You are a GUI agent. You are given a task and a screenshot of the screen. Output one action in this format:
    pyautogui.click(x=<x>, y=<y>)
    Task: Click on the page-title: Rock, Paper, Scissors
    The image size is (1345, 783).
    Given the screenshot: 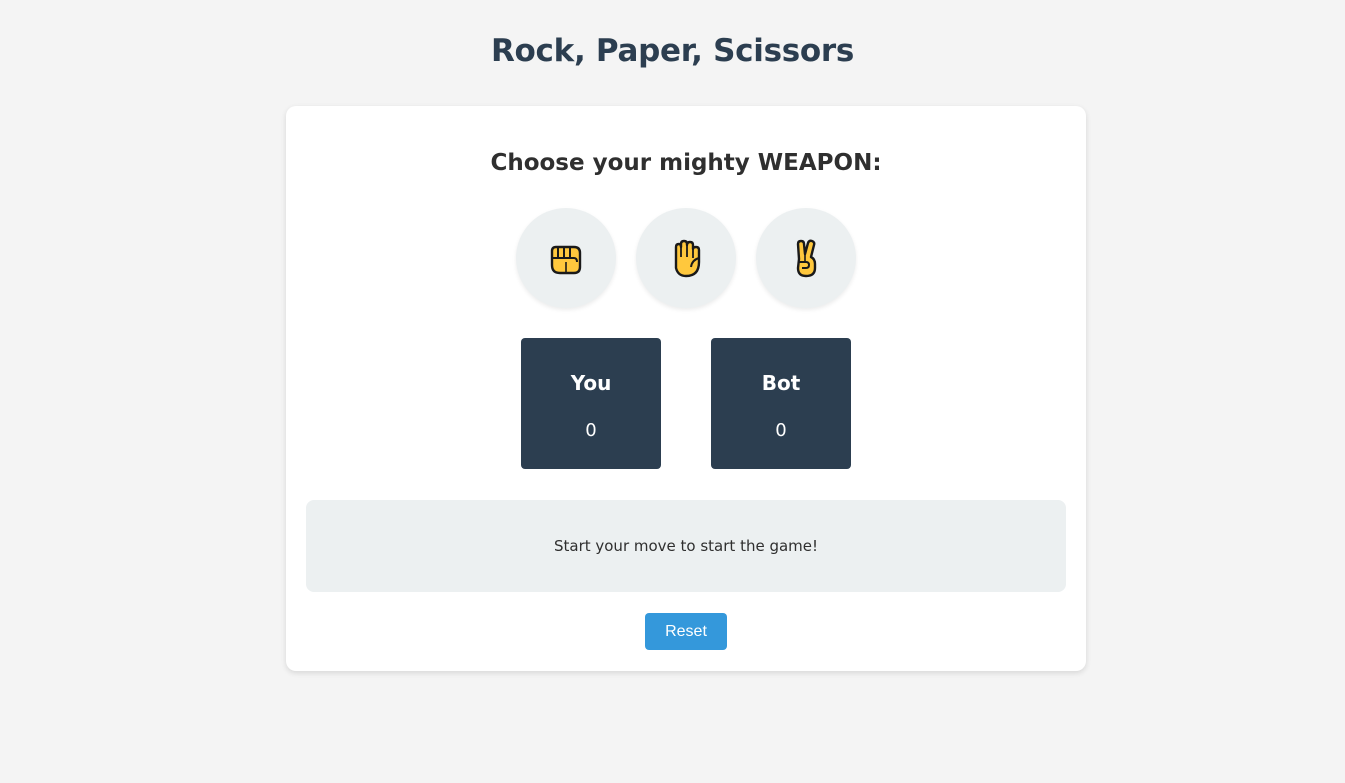 What is the action you would take?
    pyautogui.click(x=672, y=51)
    